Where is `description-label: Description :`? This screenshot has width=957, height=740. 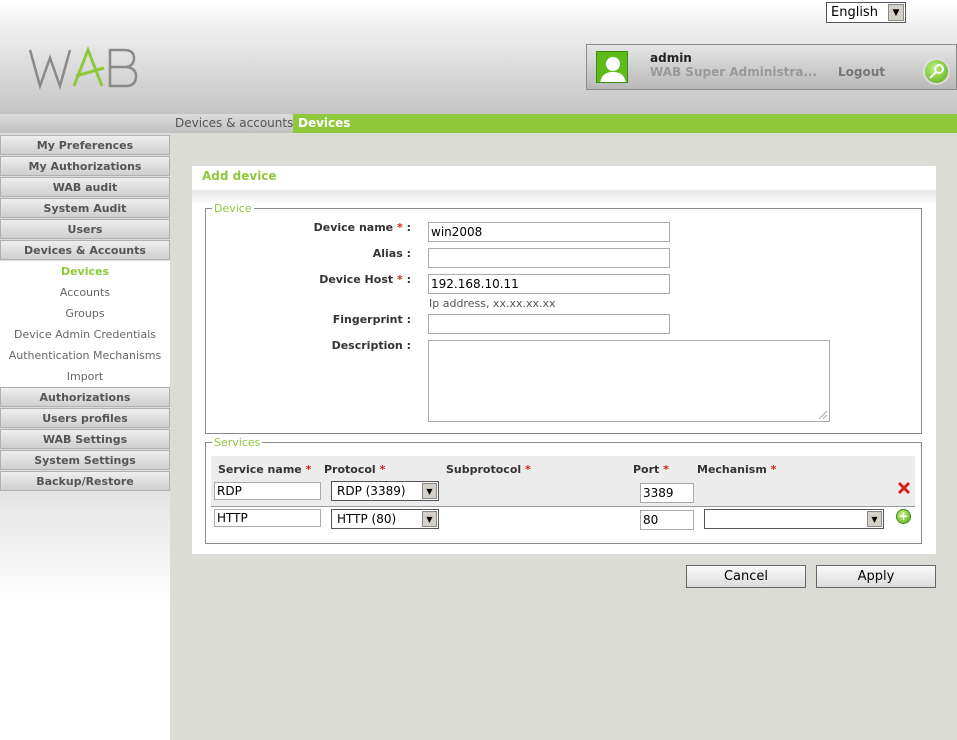 description-label: Description : is located at coordinates (371, 345).